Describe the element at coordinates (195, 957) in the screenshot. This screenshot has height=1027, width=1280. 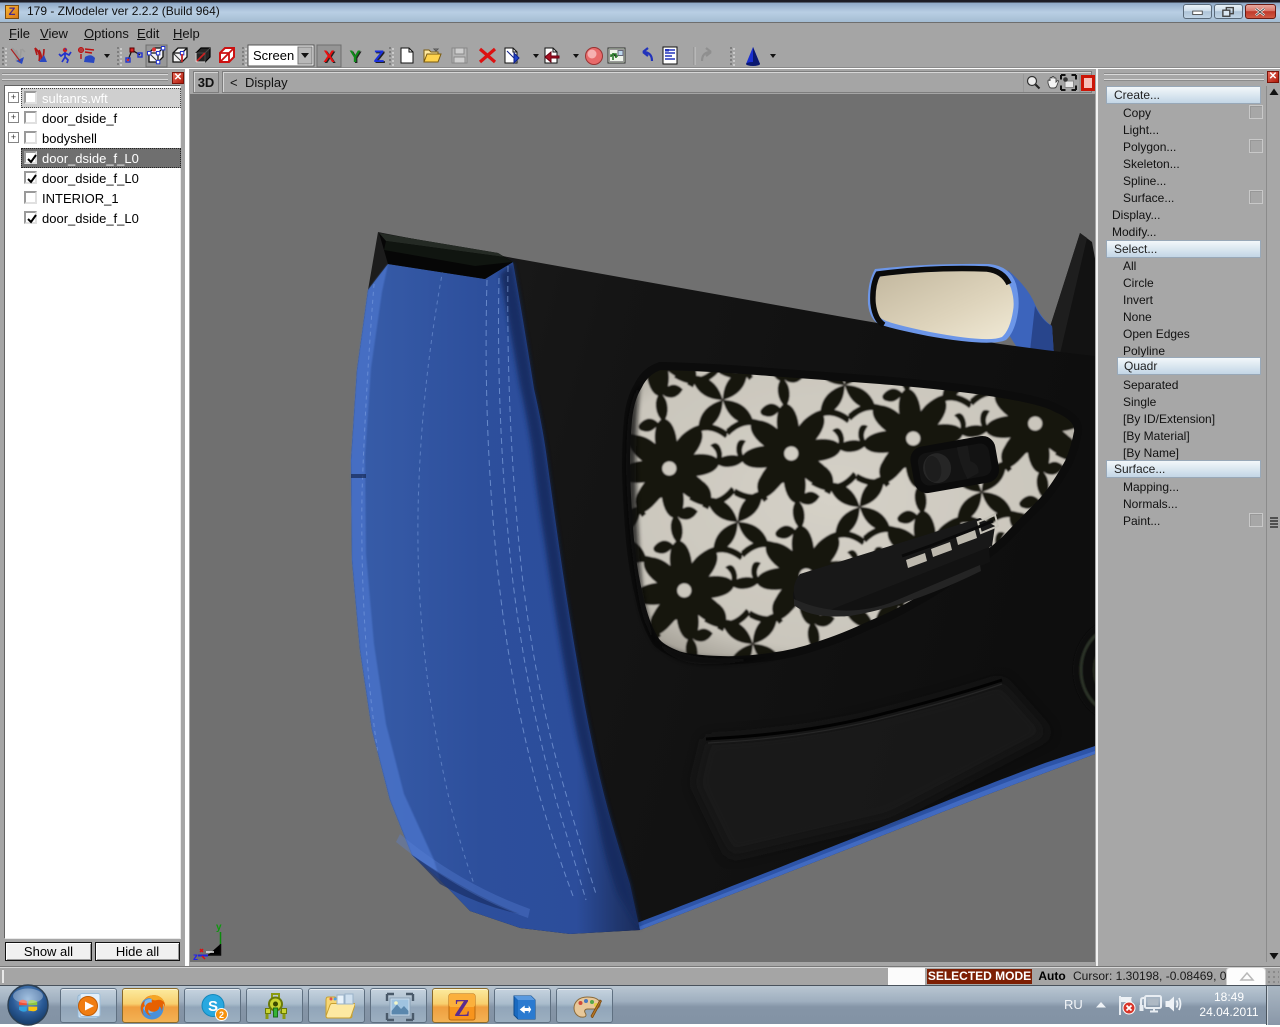
I see `svg-text: z` at that location.